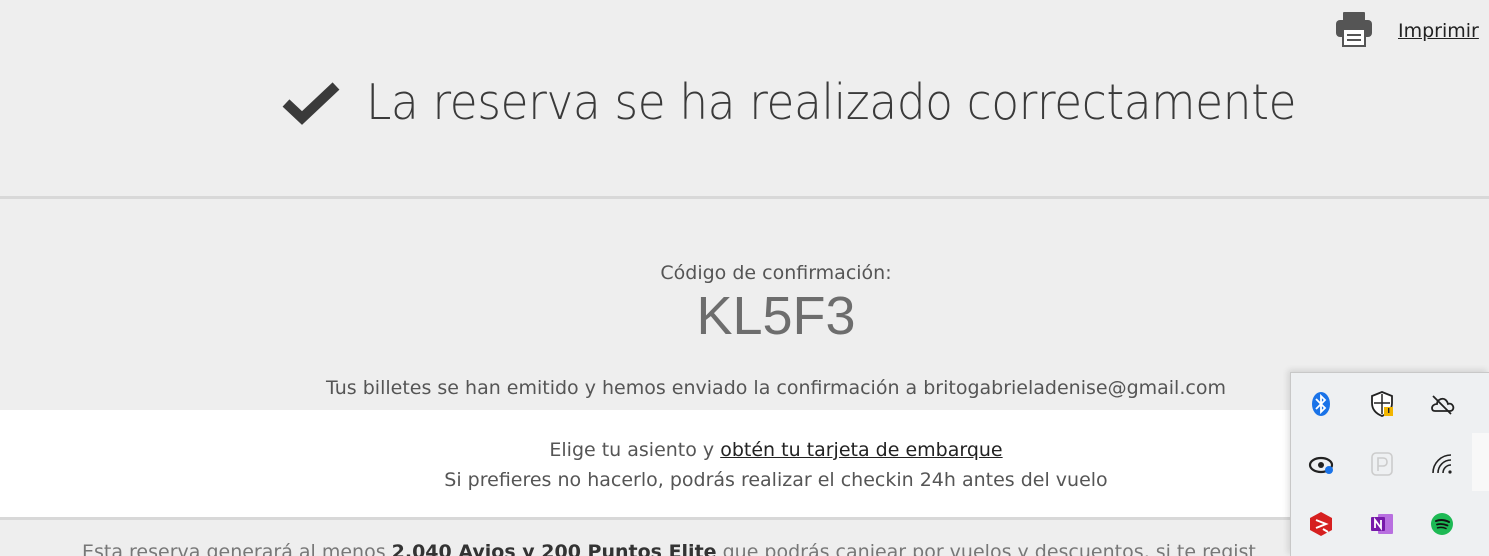  Describe the element at coordinates (776, 316) in the screenshot. I see `confirmation-code: KL5F3` at that location.